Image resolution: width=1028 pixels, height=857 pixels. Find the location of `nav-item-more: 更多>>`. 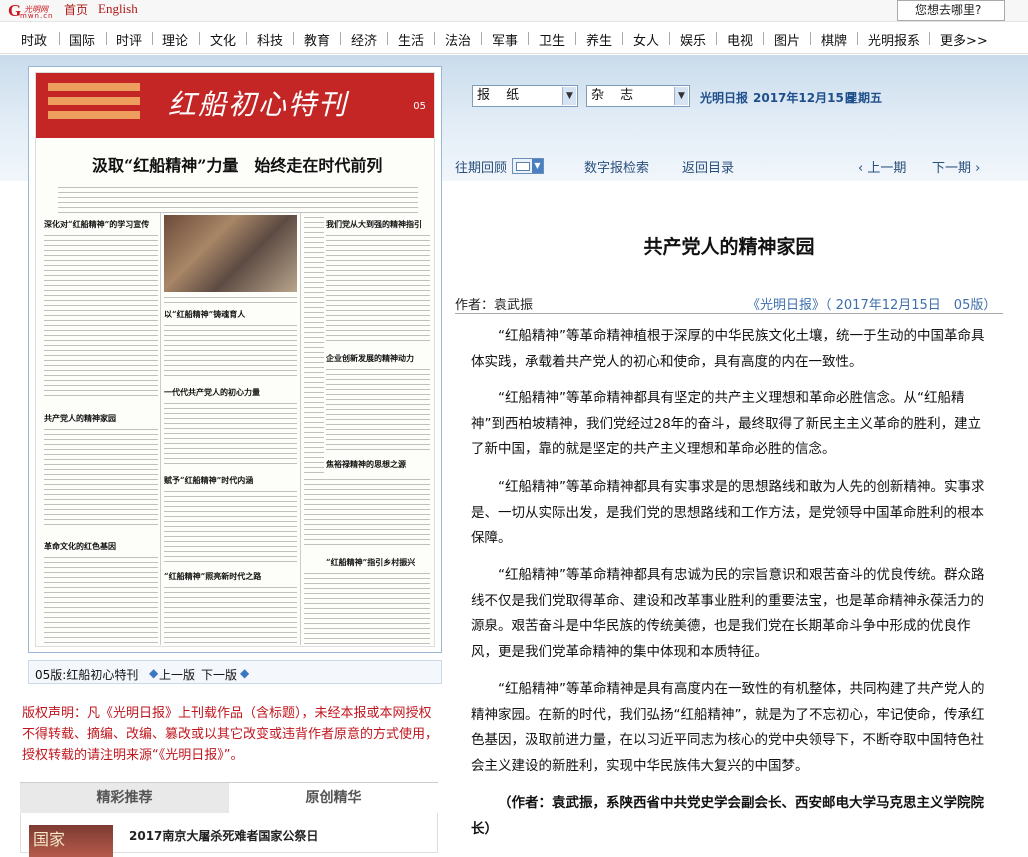

nav-item-more: 更多>> is located at coordinates (964, 39).